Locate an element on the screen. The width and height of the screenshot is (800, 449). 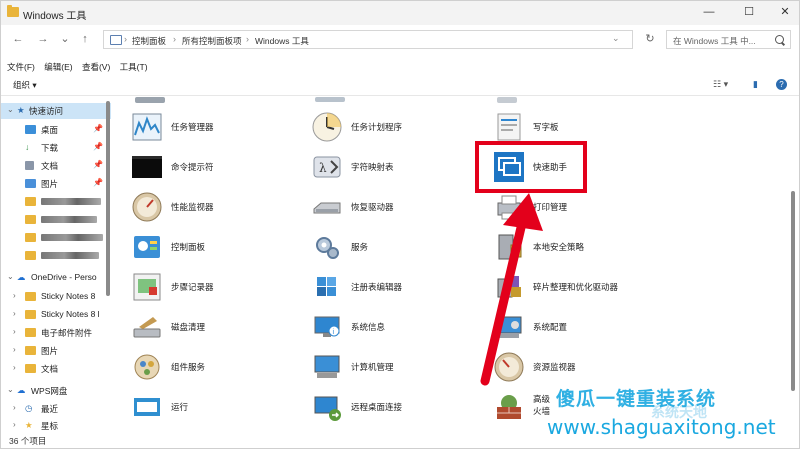
address-bar: › 控制面板 › 所有控制面板项 › Windows 工具 ⌄ is located at coordinates (368, 39).